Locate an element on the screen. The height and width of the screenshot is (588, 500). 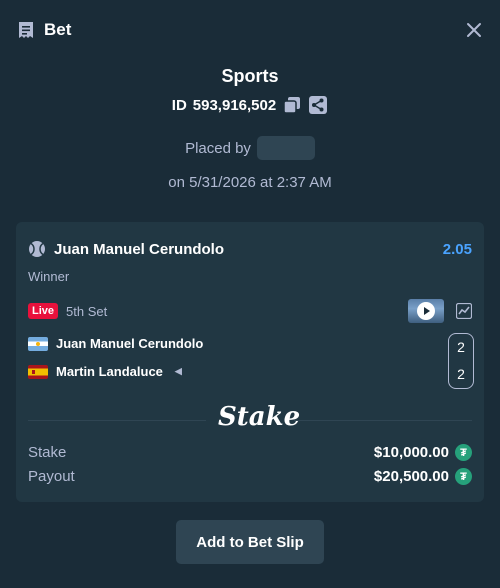
serve-indicator-icon: ◀ is located at coordinates (178, 371).